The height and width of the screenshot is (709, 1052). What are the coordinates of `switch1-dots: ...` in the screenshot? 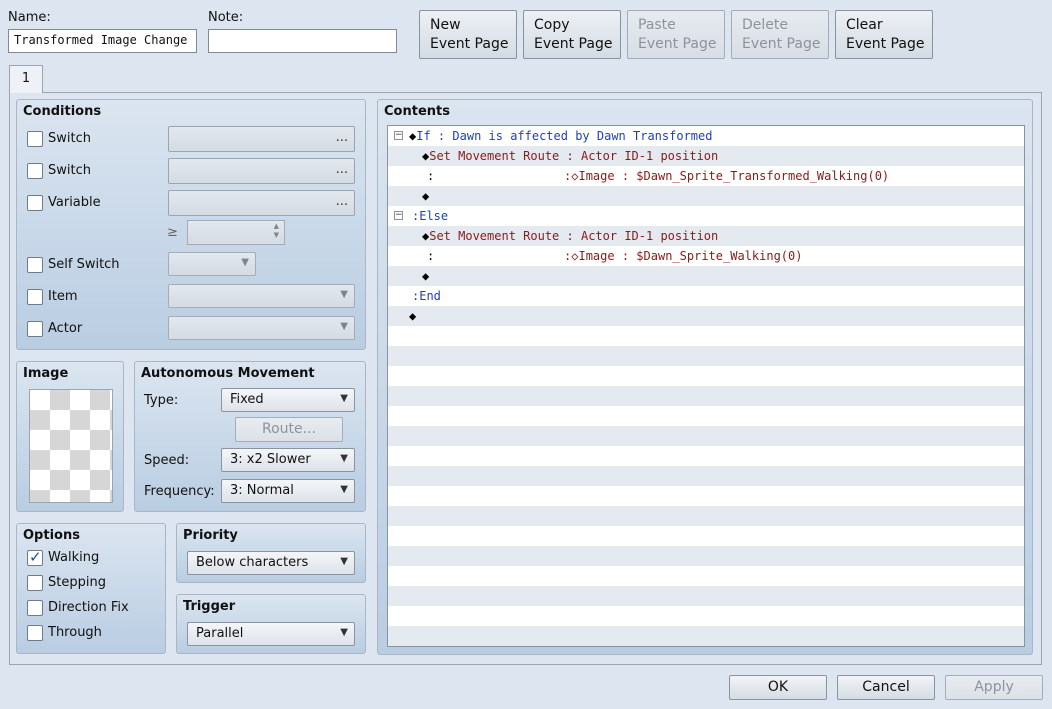 It's located at (341, 137).